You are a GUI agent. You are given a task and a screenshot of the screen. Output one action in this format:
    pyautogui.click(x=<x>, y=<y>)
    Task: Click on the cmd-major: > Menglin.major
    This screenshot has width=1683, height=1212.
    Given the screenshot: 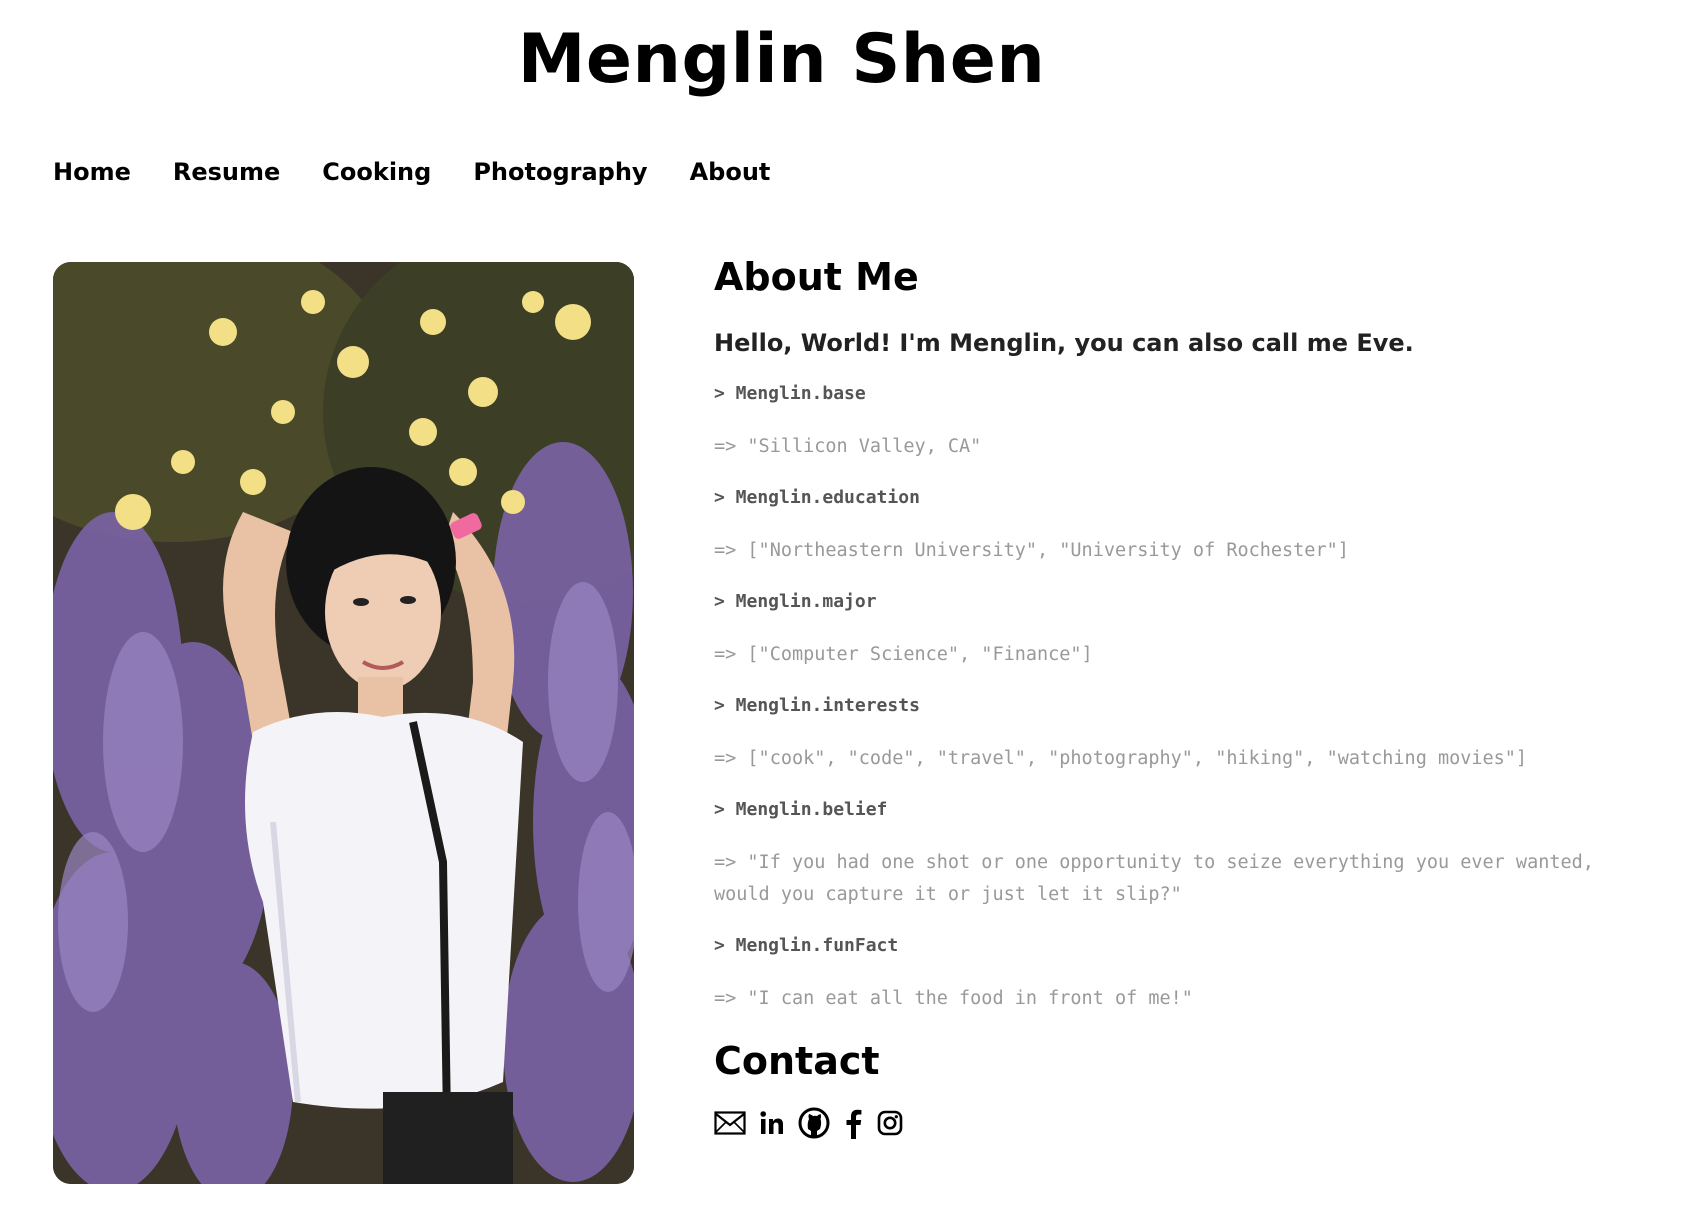 What is the action you would take?
    pyautogui.click(x=795, y=601)
    